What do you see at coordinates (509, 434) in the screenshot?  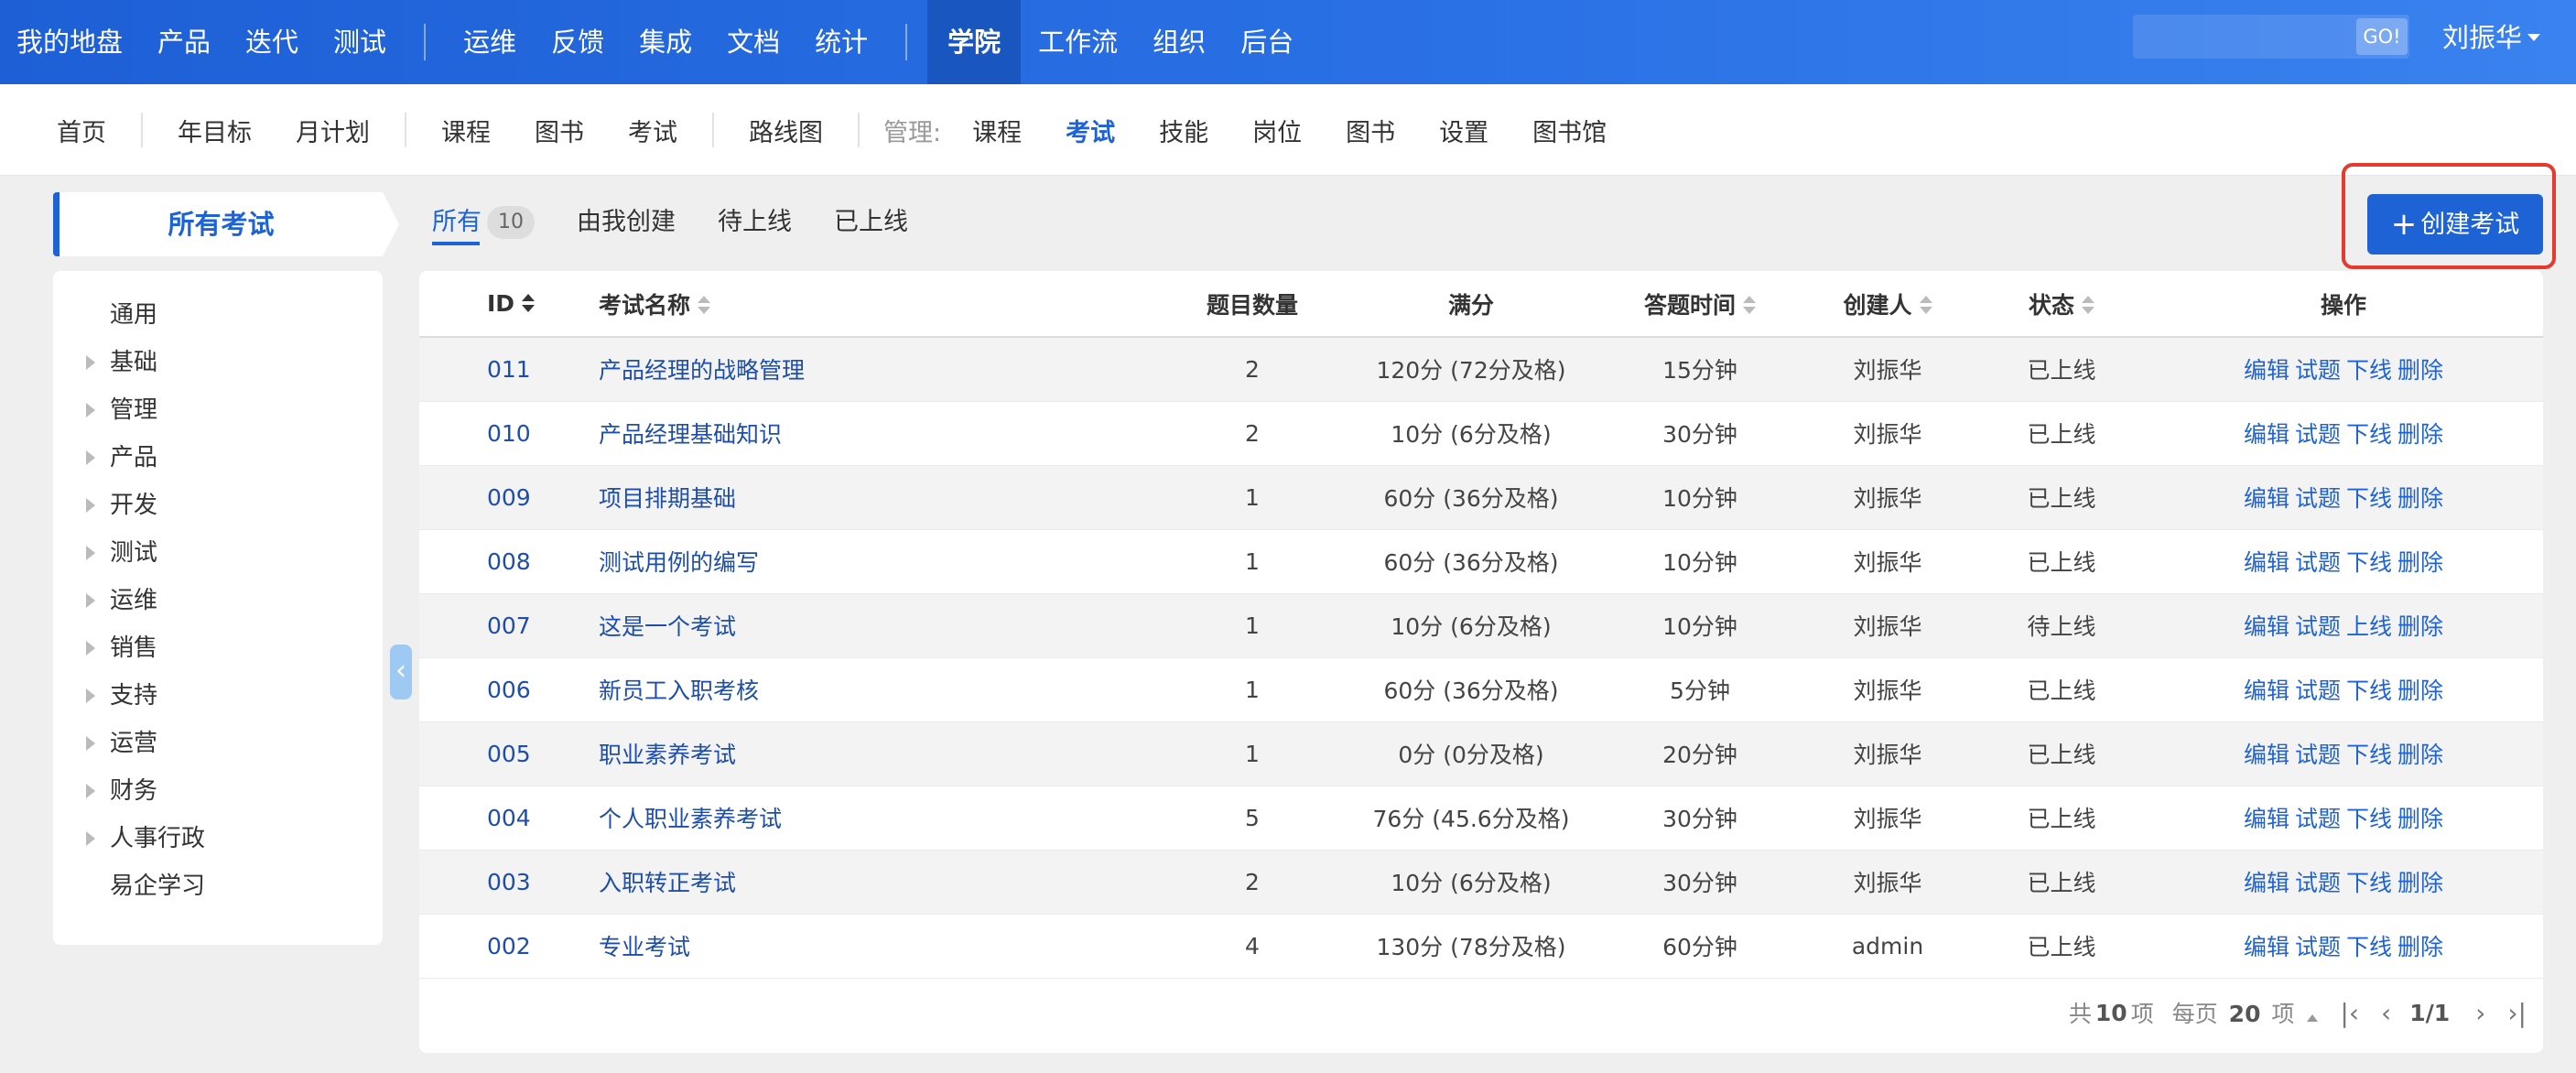 I see `exam-id: 010` at bounding box center [509, 434].